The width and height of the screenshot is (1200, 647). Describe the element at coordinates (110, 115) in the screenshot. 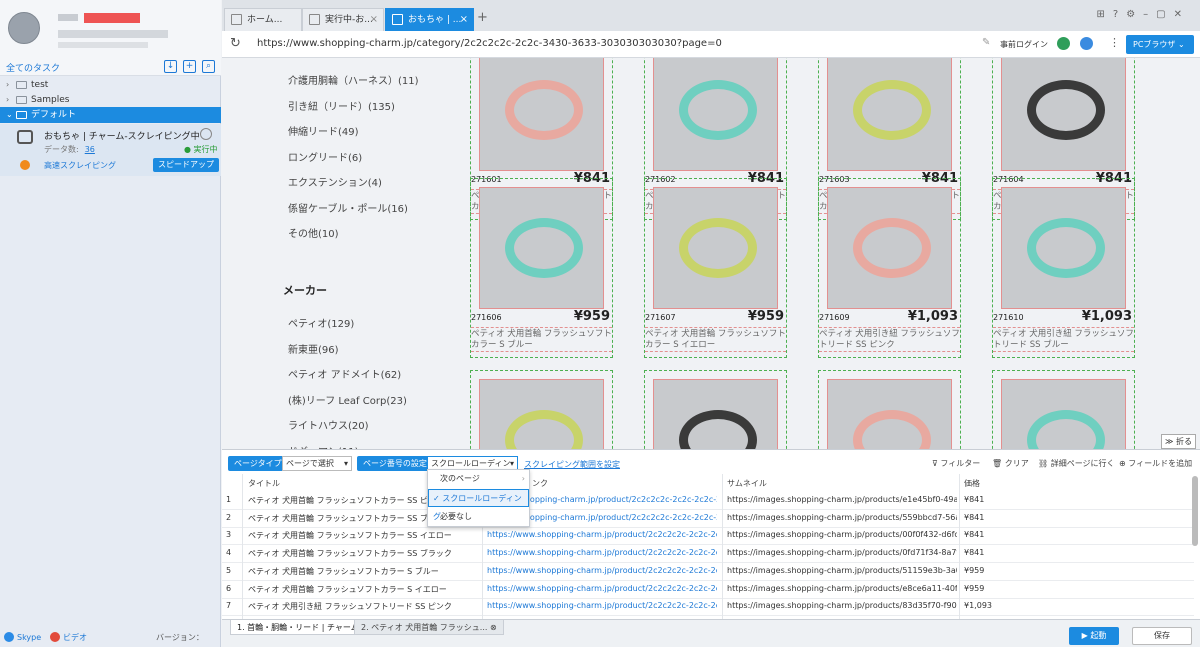

I see `tree-item-default: ⌄ デフォルト` at that location.